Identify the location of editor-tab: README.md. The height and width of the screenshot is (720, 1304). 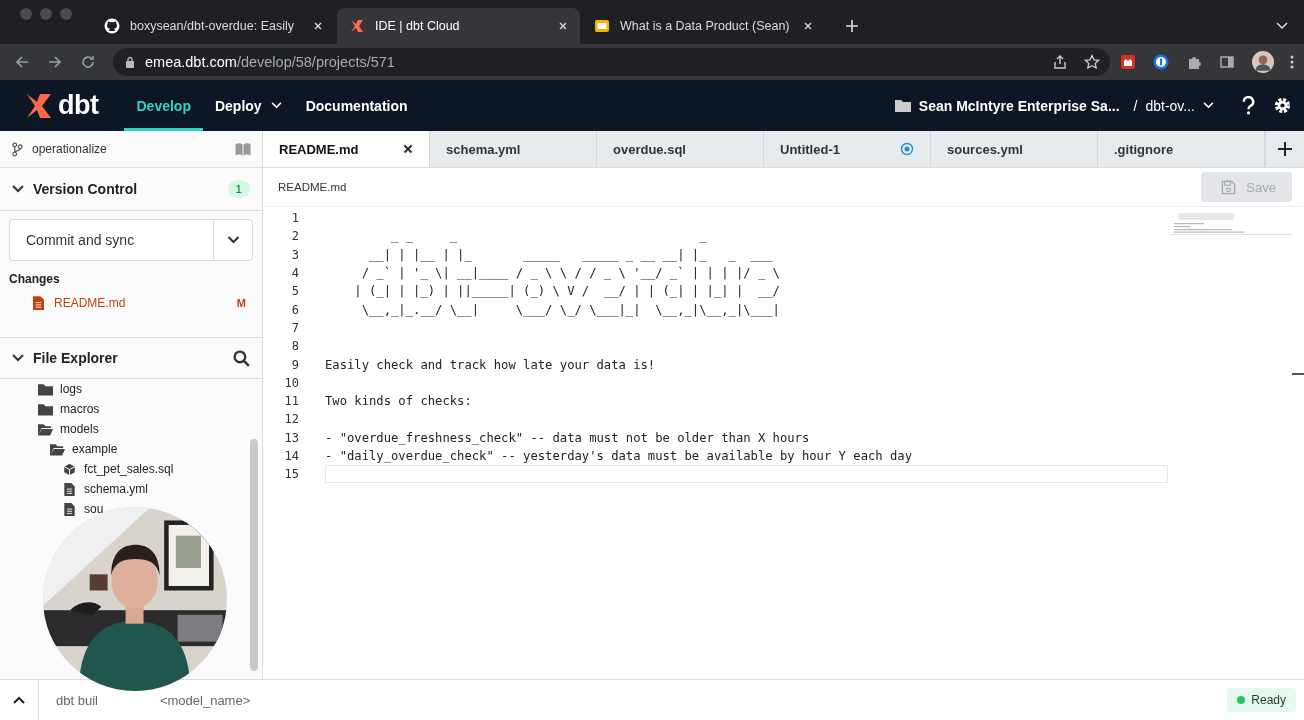
(346, 149).